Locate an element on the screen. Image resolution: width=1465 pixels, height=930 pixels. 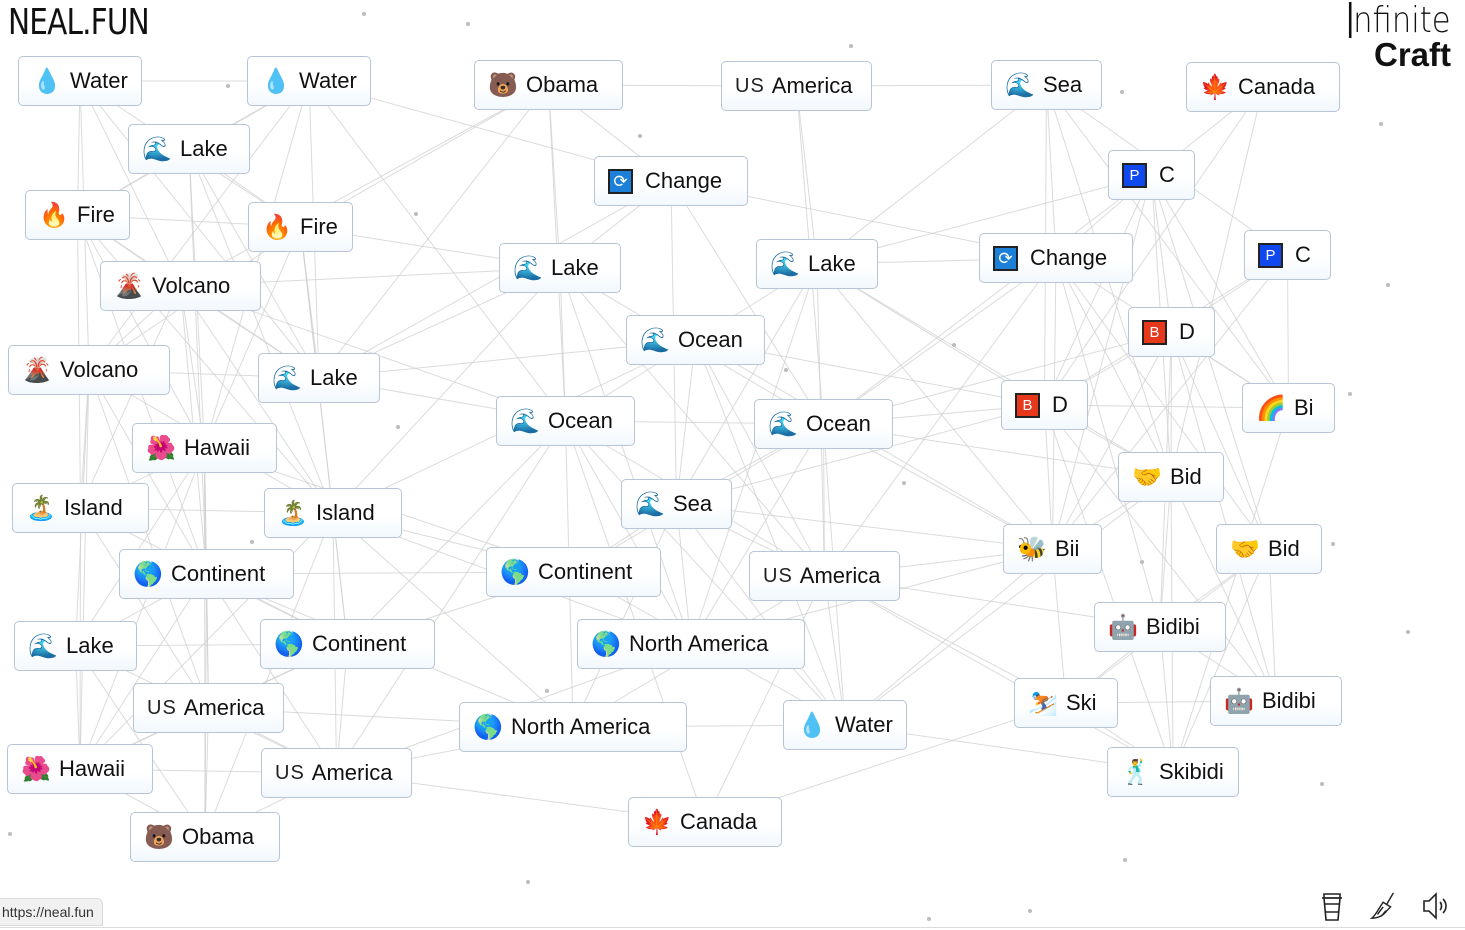
handshake-icon: 🤝 is located at coordinates (1245, 549).